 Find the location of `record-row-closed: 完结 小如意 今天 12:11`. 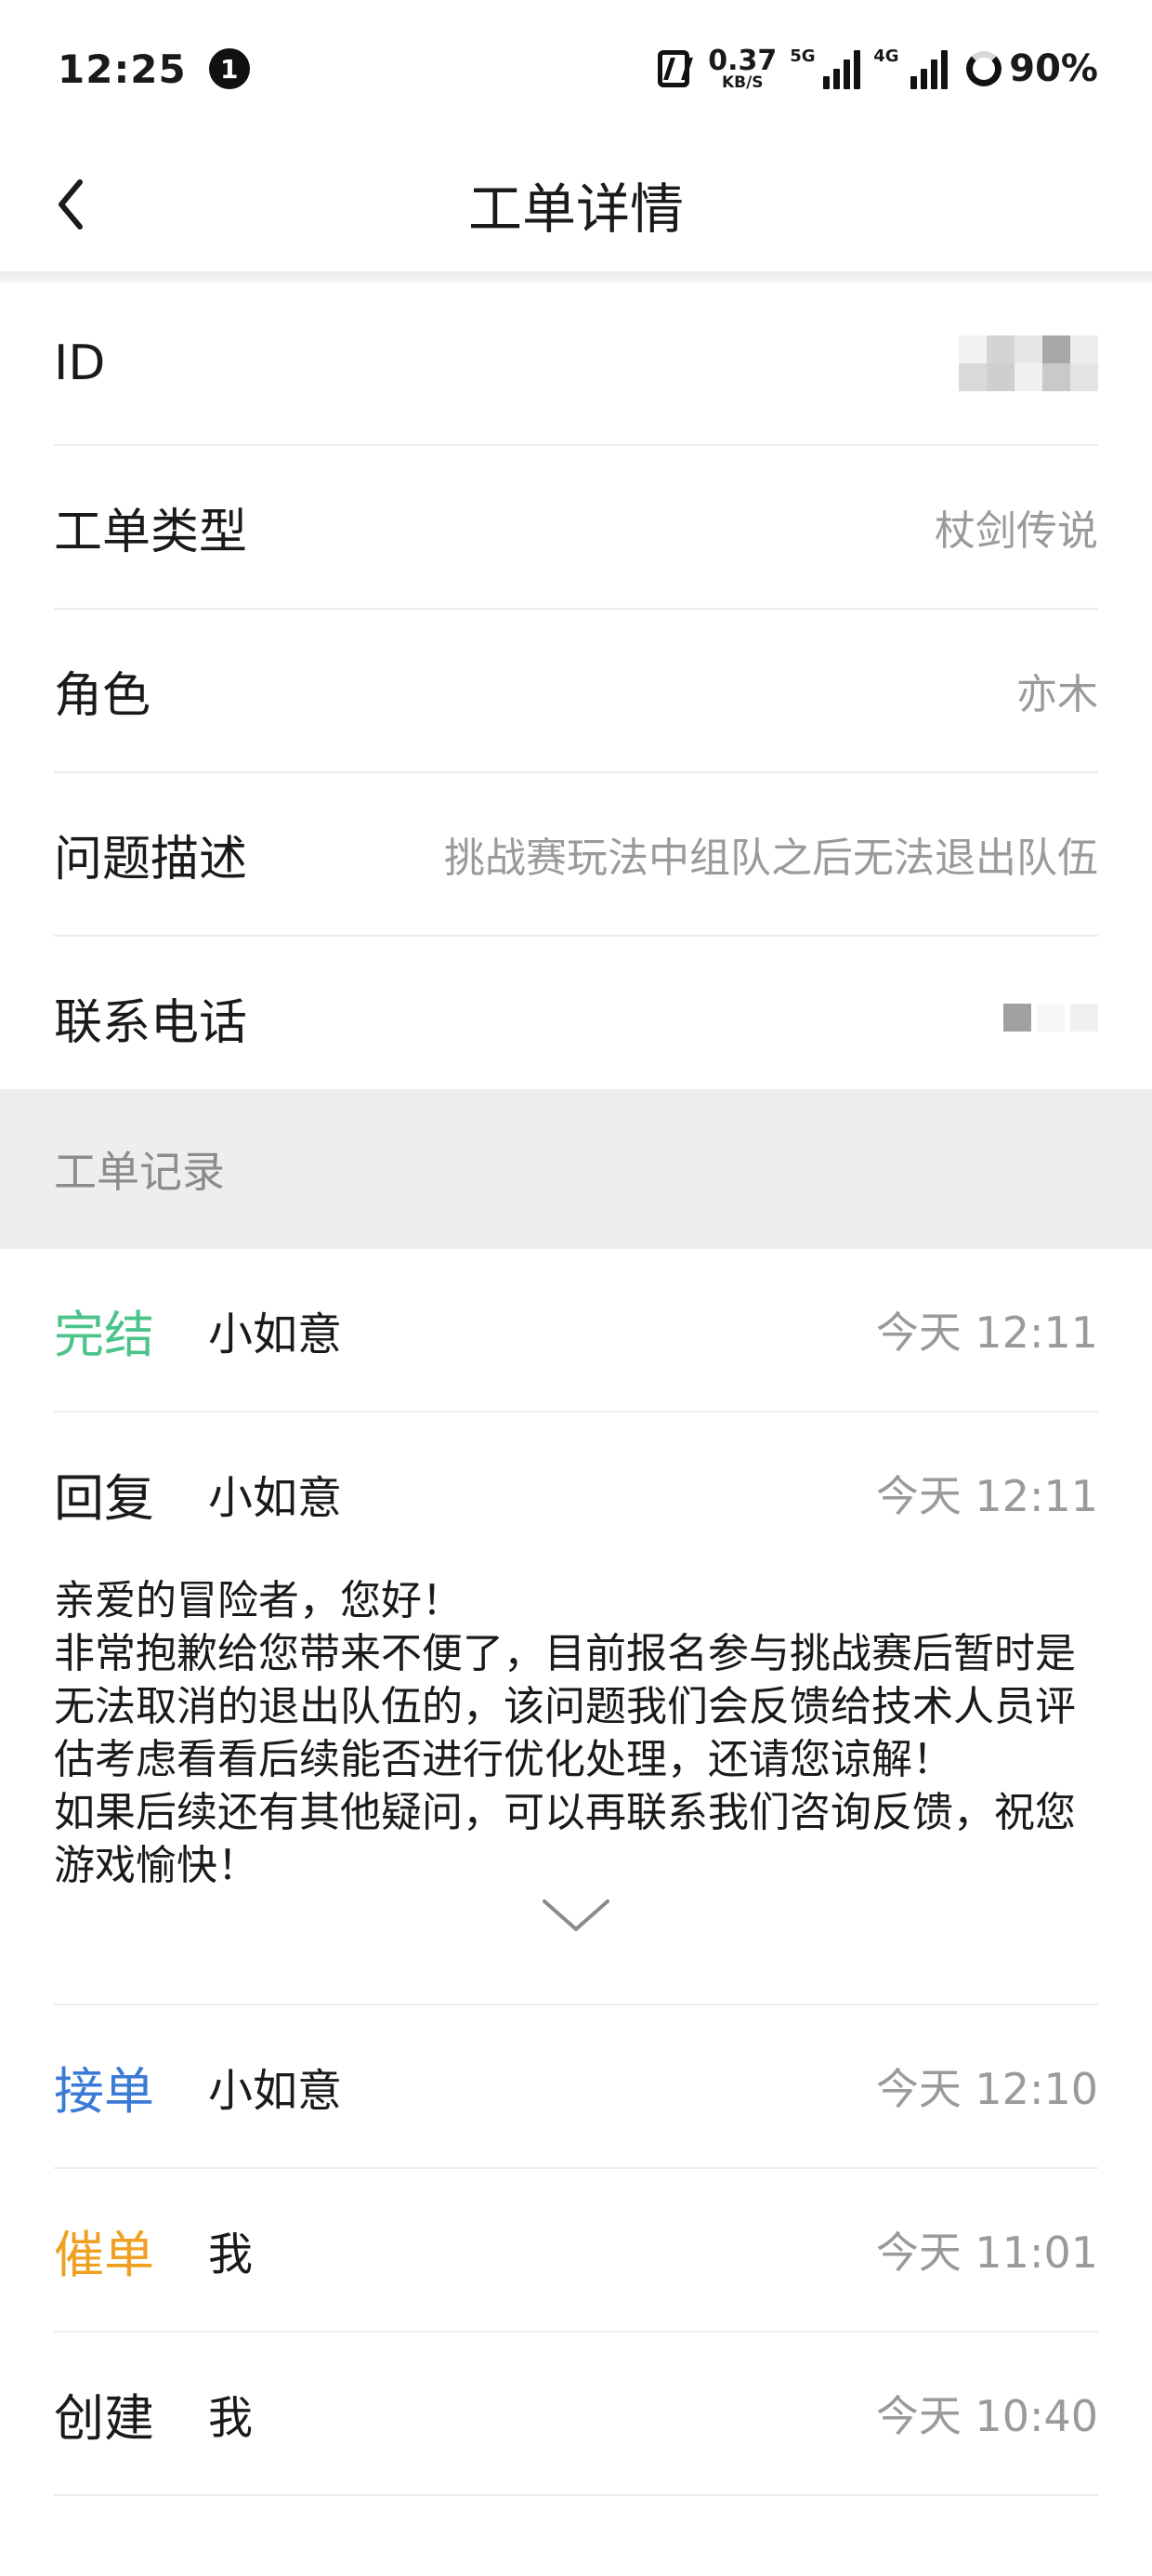

record-row-closed: 完结 小如意 今天 12:11 is located at coordinates (576, 1331).